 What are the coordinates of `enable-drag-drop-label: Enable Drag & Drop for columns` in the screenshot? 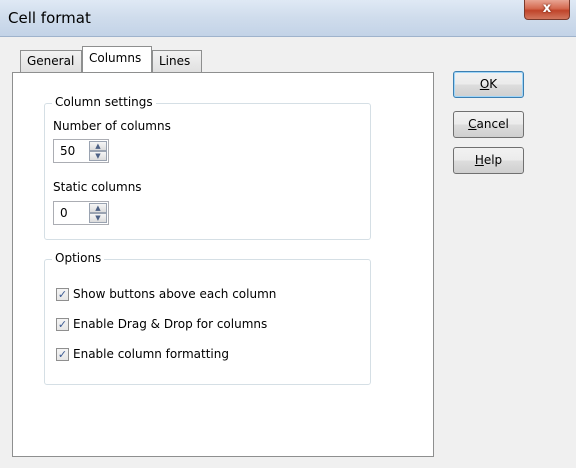 It's located at (170, 324).